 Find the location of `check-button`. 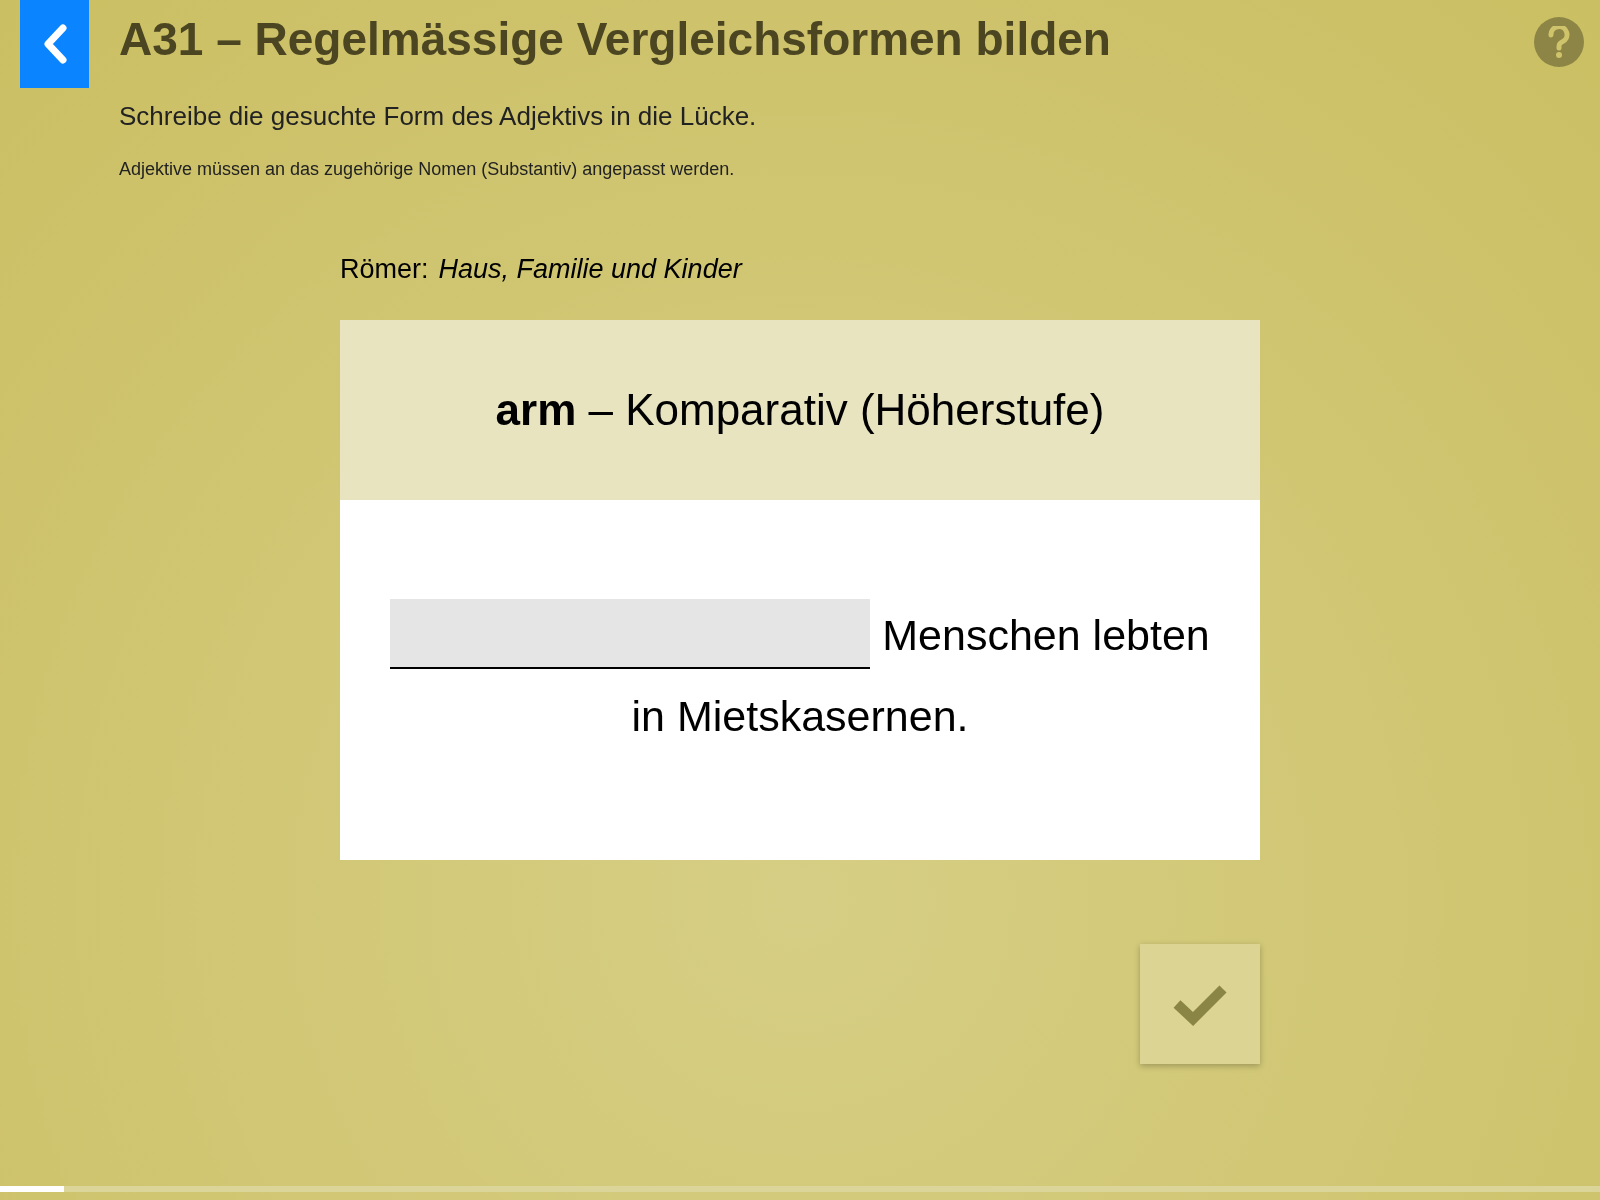

check-button is located at coordinates (1200, 1003).